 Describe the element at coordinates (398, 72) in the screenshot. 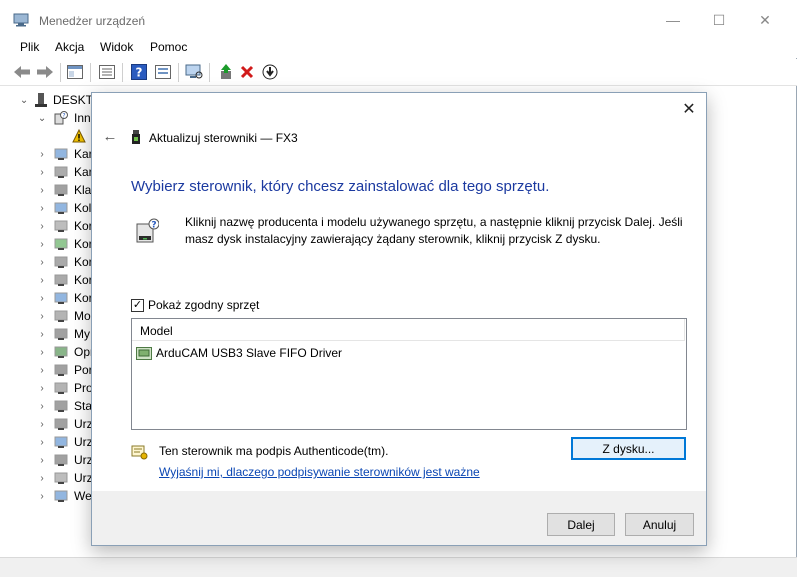

I see `toolbar: ?` at that location.